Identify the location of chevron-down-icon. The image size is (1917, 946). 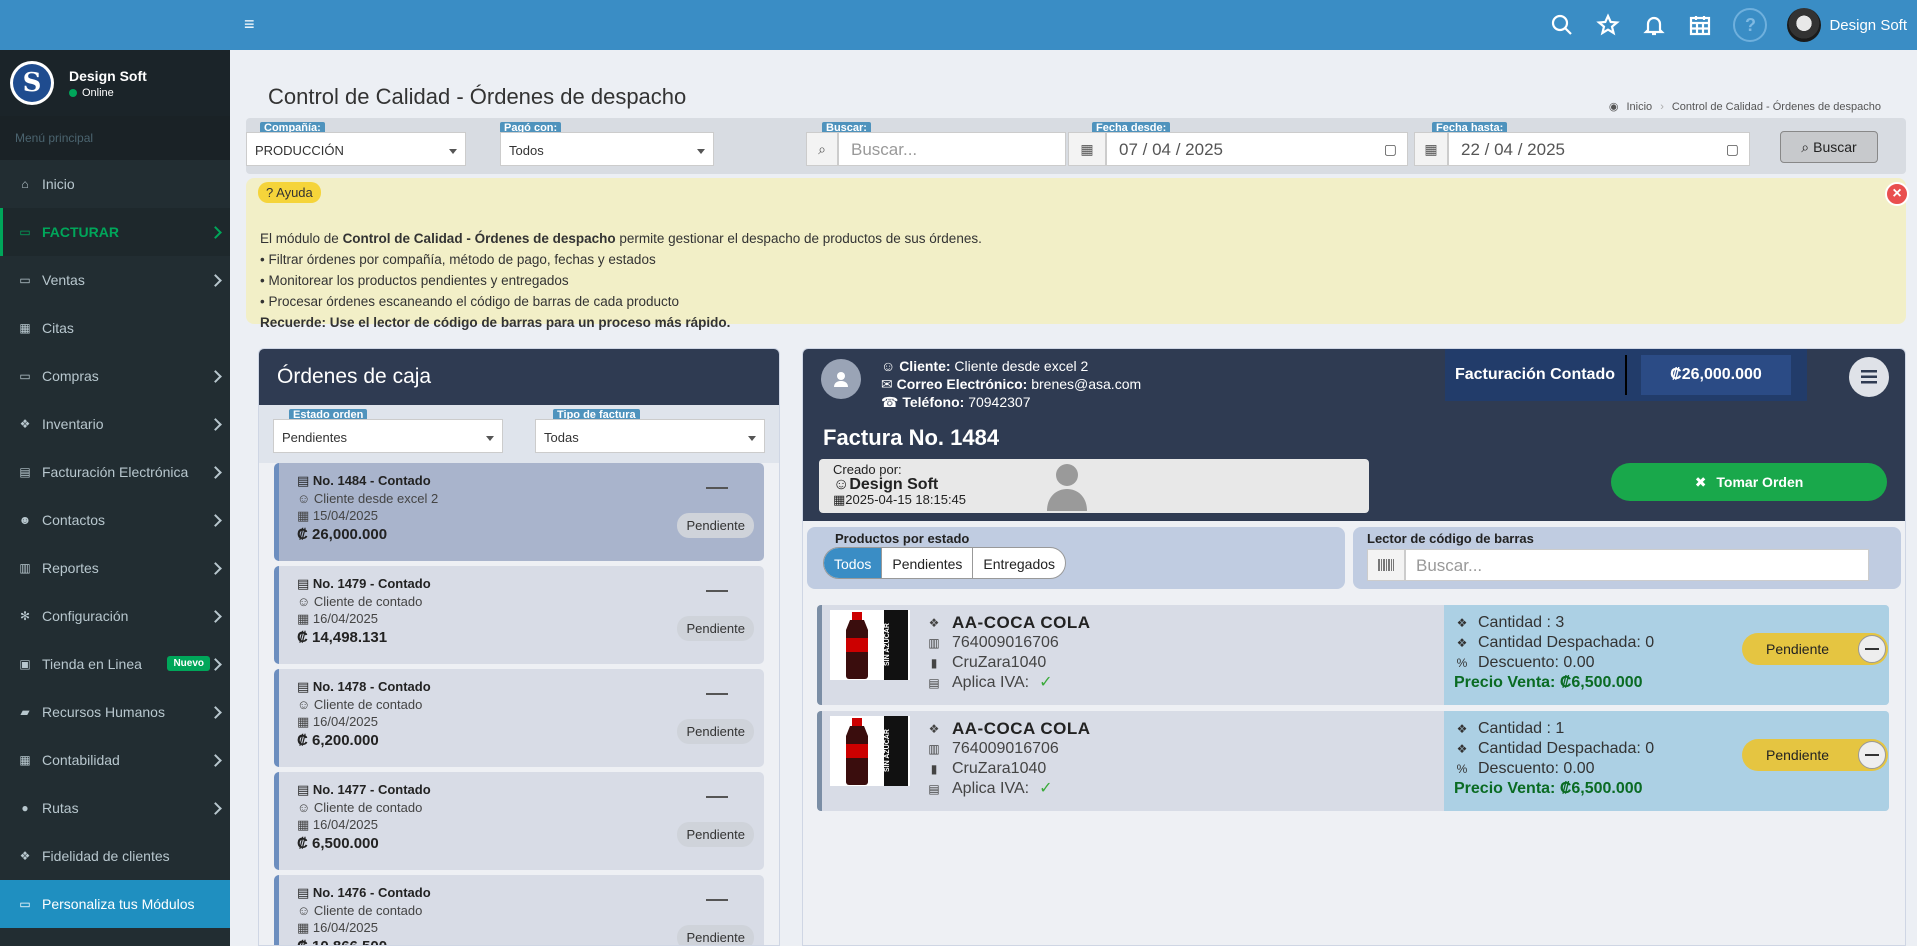
(490, 438).